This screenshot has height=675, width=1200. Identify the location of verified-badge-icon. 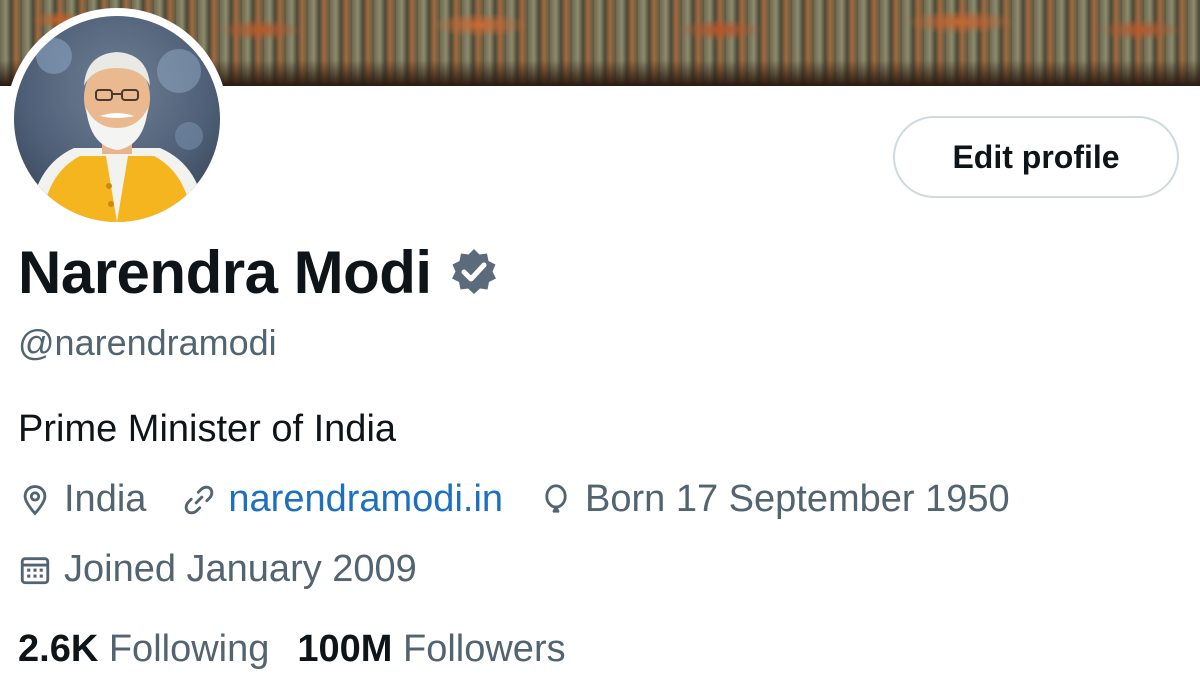
(474, 273).